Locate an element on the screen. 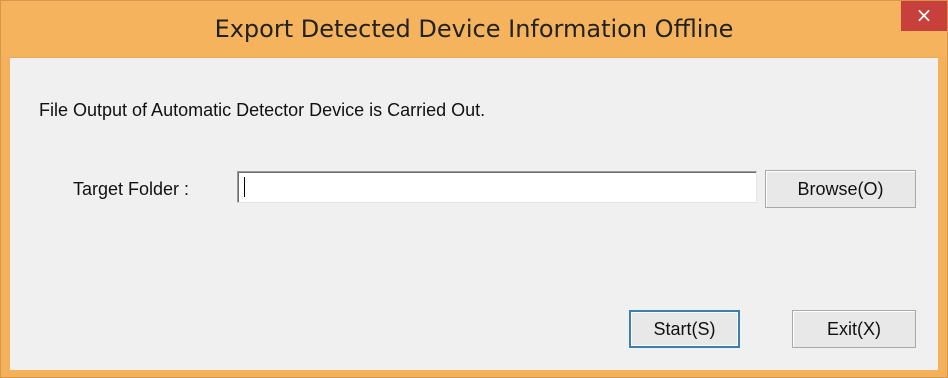  start-button: Start(S) is located at coordinates (684, 329).